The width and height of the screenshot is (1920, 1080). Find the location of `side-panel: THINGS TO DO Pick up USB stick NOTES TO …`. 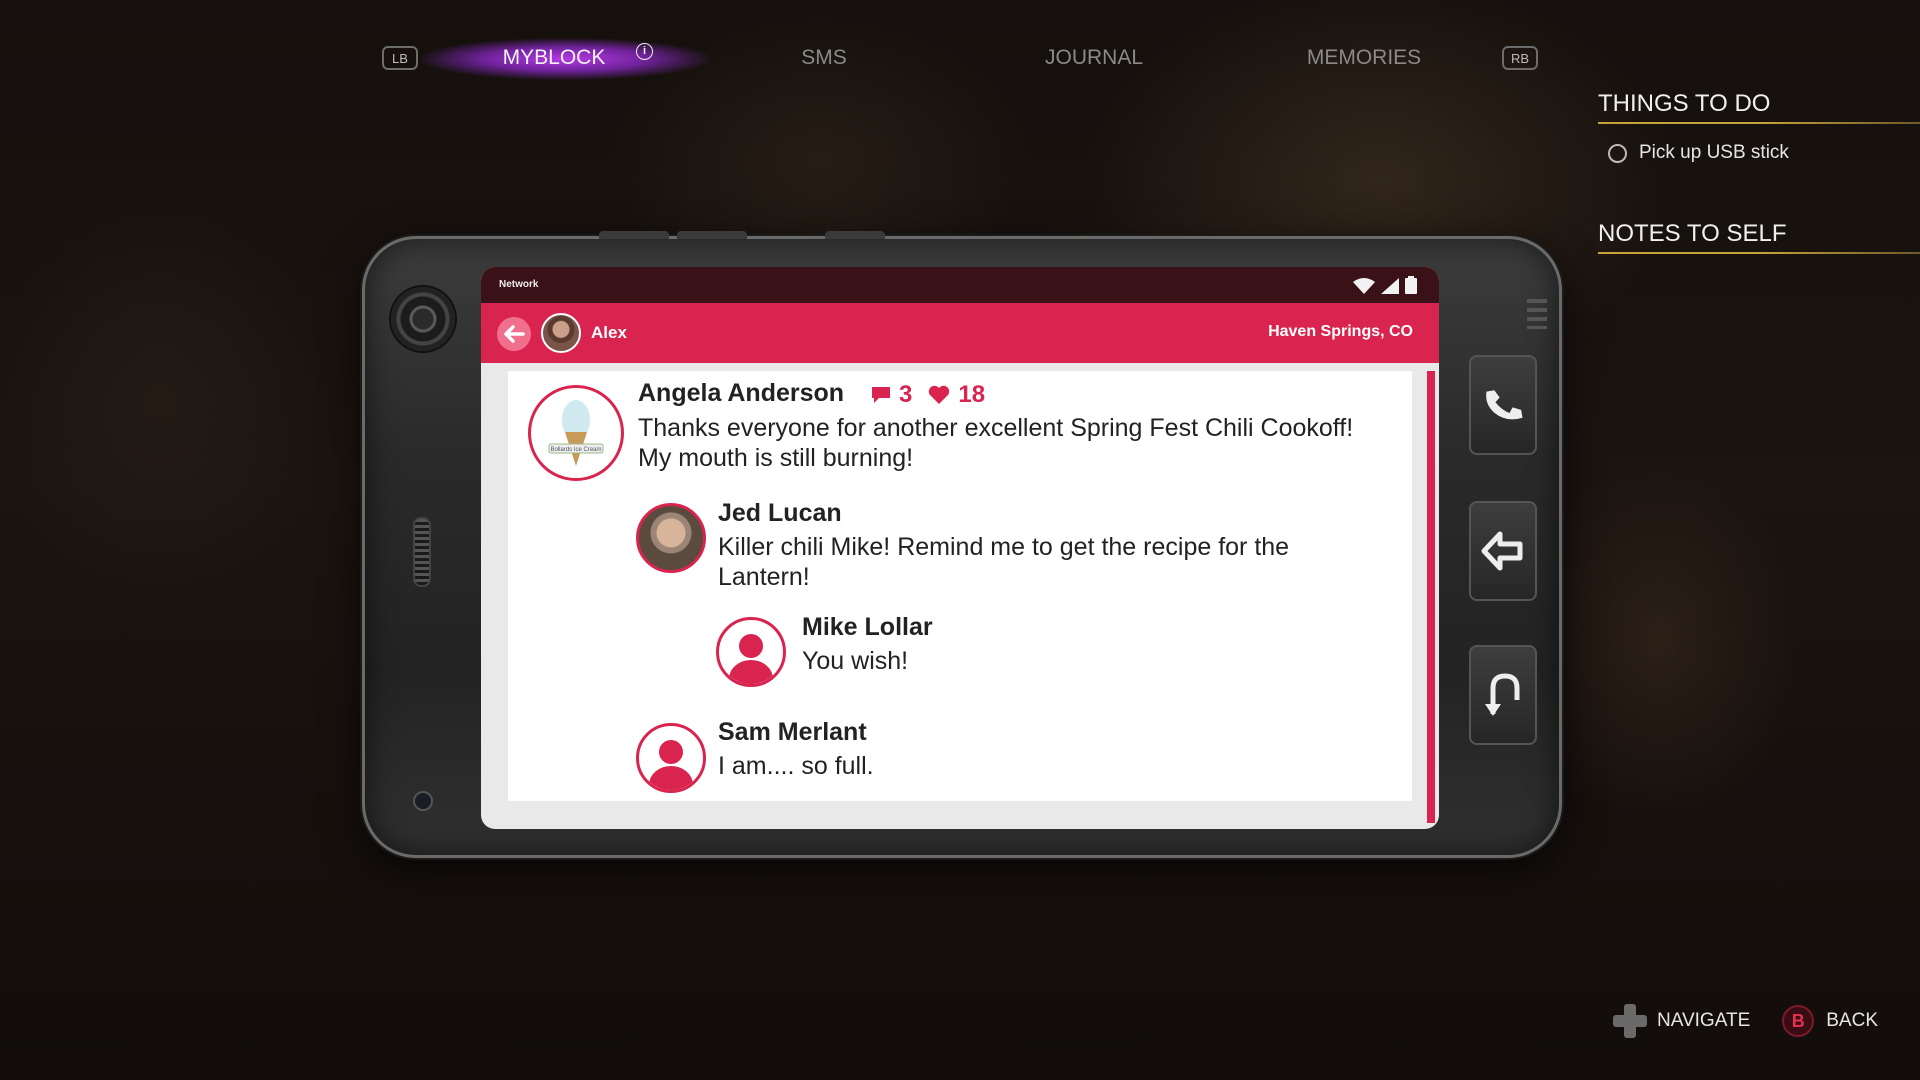

side-panel: THINGS TO DO Pick up USB stick NOTES TO … is located at coordinates (1759, 172).